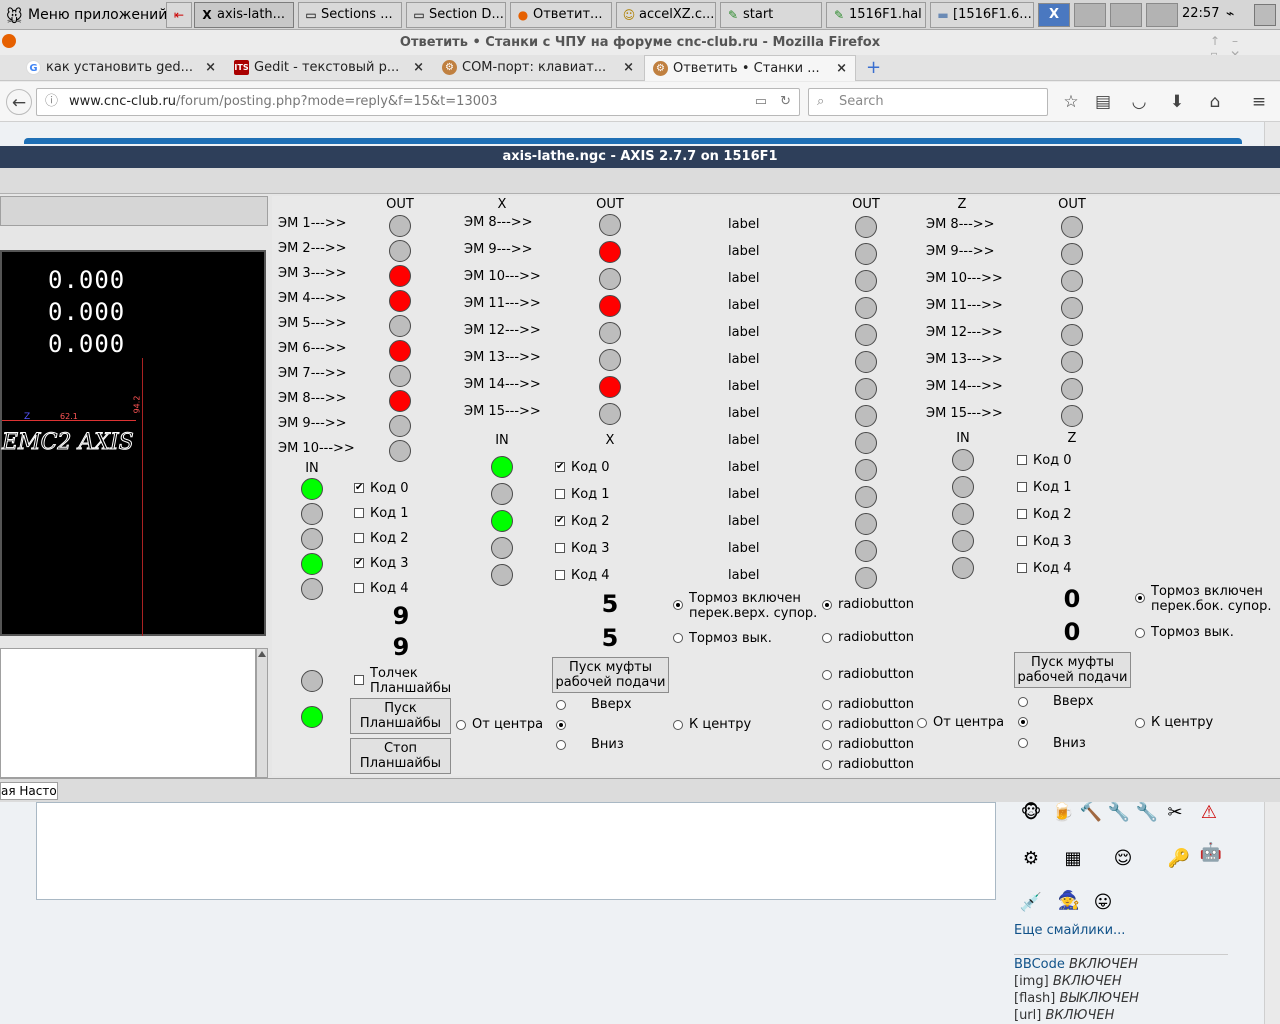  Describe the element at coordinates (750, 68) in the screenshot. I see `tab-reply: ⚙ Ответить • Станки ... ×` at that location.